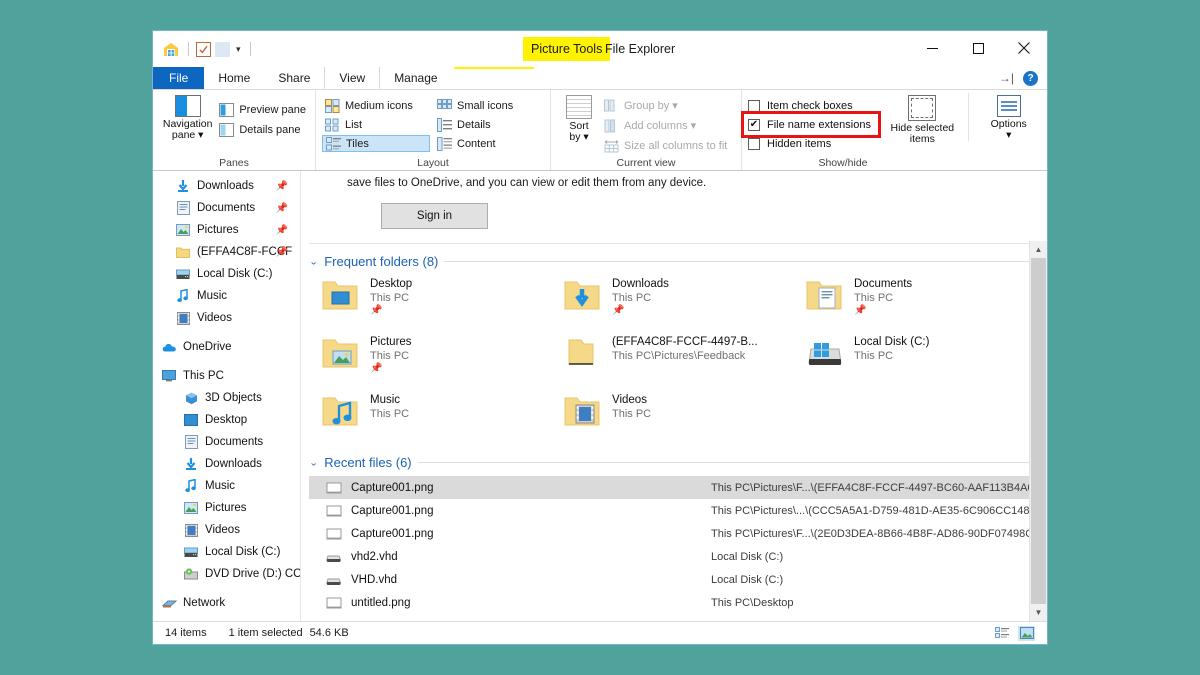 Image resolution: width=1200 pixels, height=675 pixels. I want to click on music-note-icon, so click(191, 486).